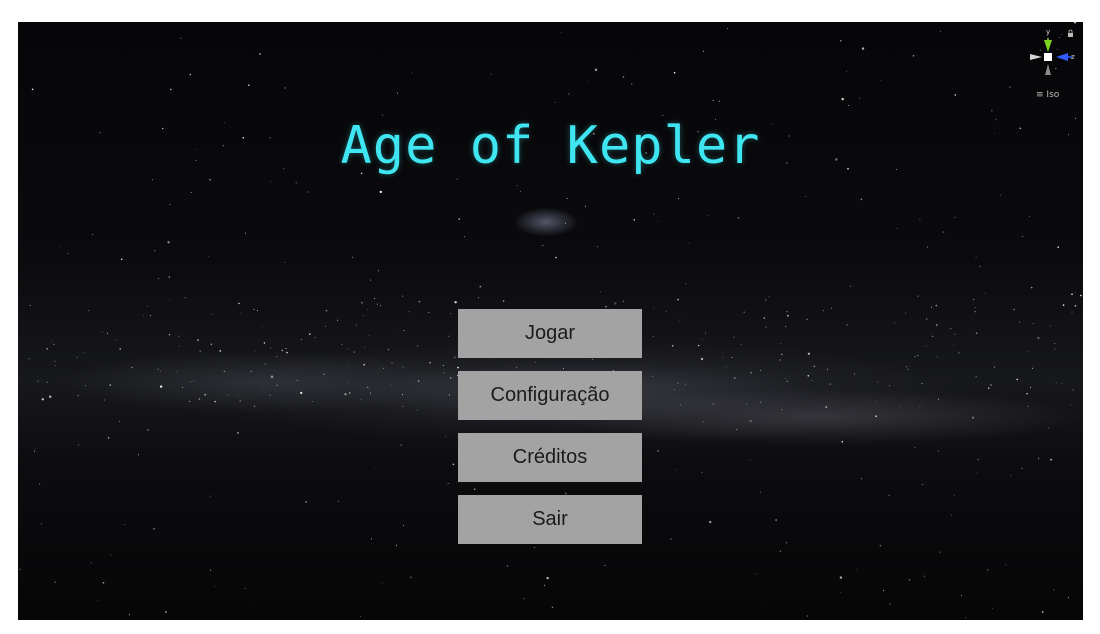  Describe the element at coordinates (550, 333) in the screenshot. I see `play-button: Jogar` at that location.